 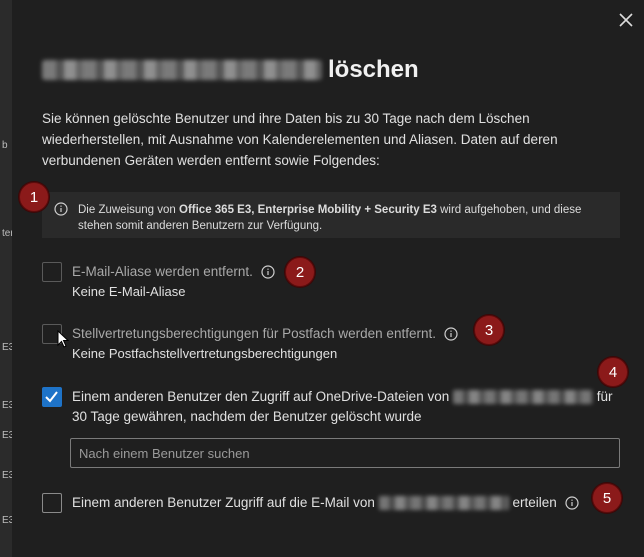 I want to click on annotation-marker: 2, so click(x=300, y=272).